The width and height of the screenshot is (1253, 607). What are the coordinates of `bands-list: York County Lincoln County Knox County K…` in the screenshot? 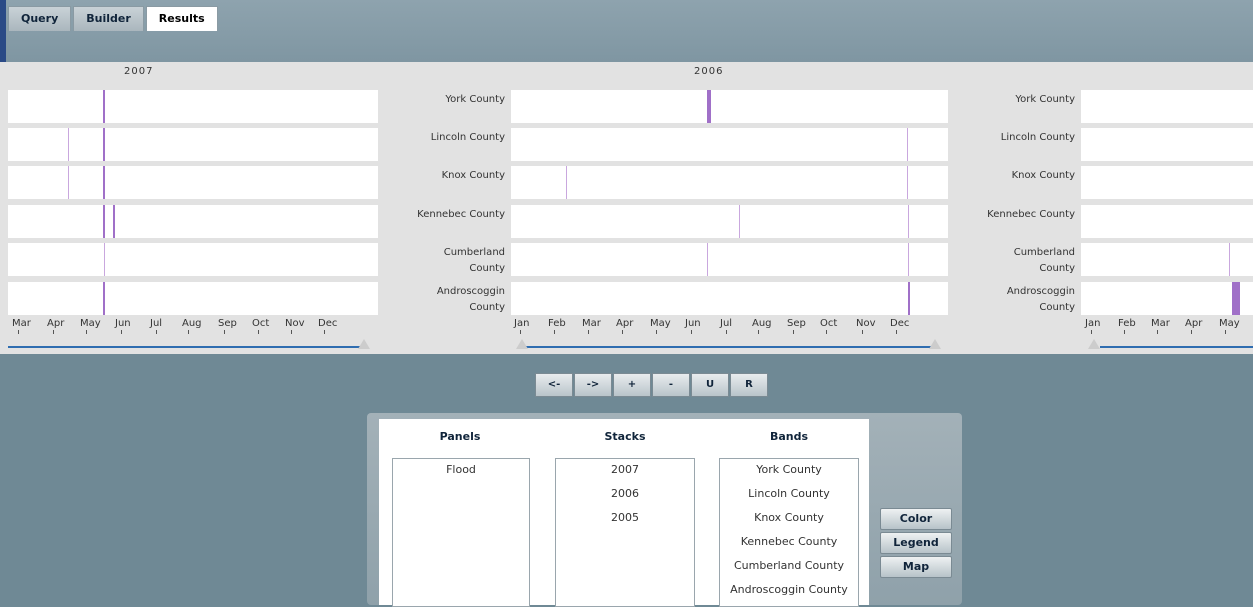 It's located at (789, 532).